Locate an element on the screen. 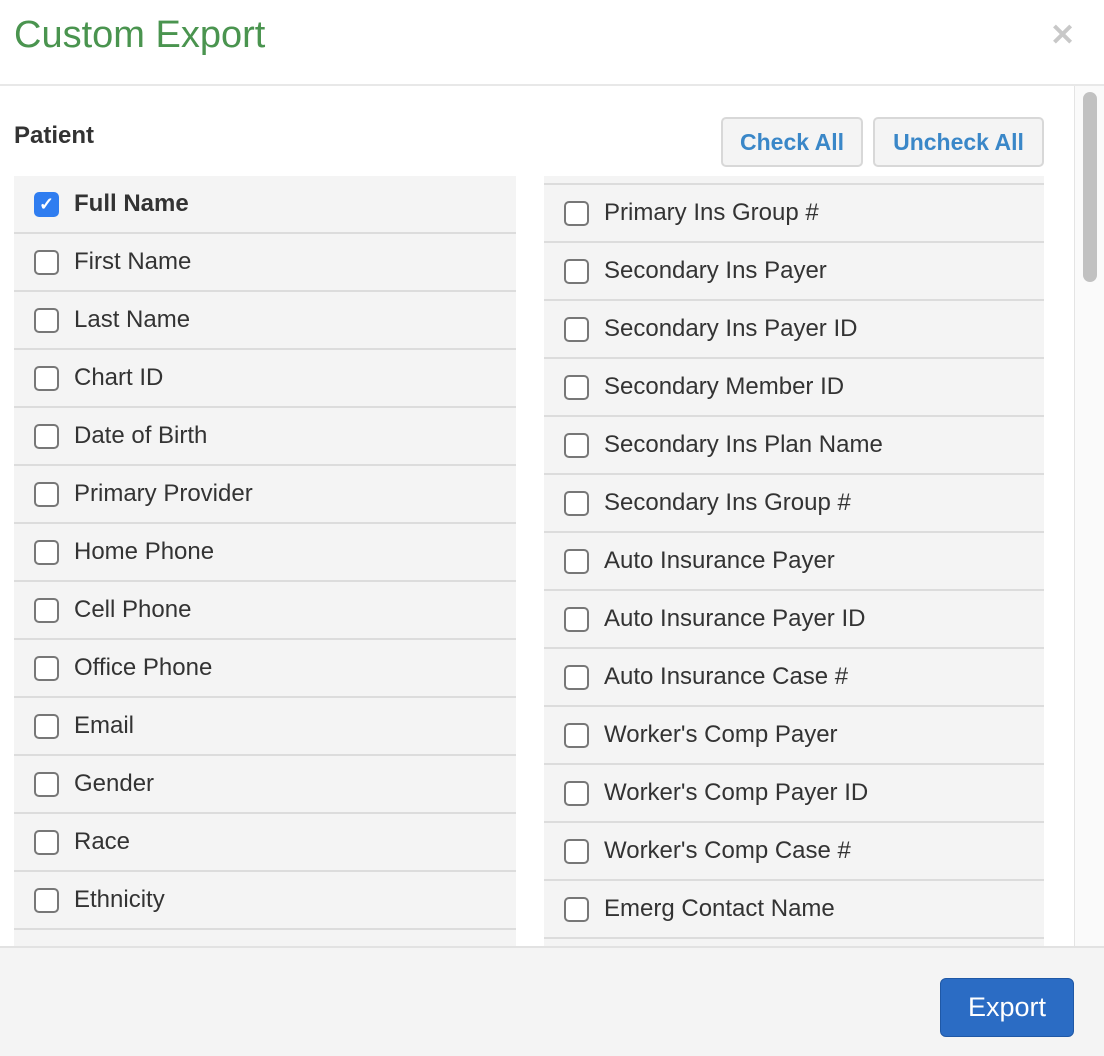 The height and width of the screenshot is (1056, 1104). field-label: Worker's Comp Payer ID is located at coordinates (736, 792).